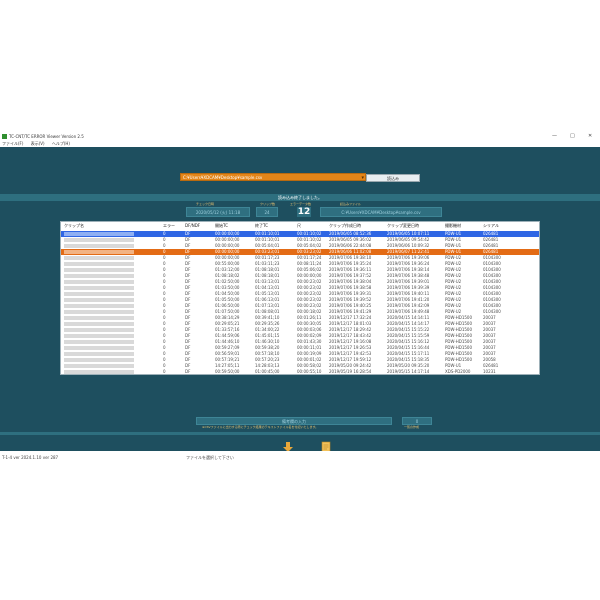 Image resolution: width=600 pixels, height=600 pixels. Describe the element at coordinates (300, 143) in the screenshot. I see `menu-bar: ファイル(F) 表示(V) ヘルプ(H)` at that location.